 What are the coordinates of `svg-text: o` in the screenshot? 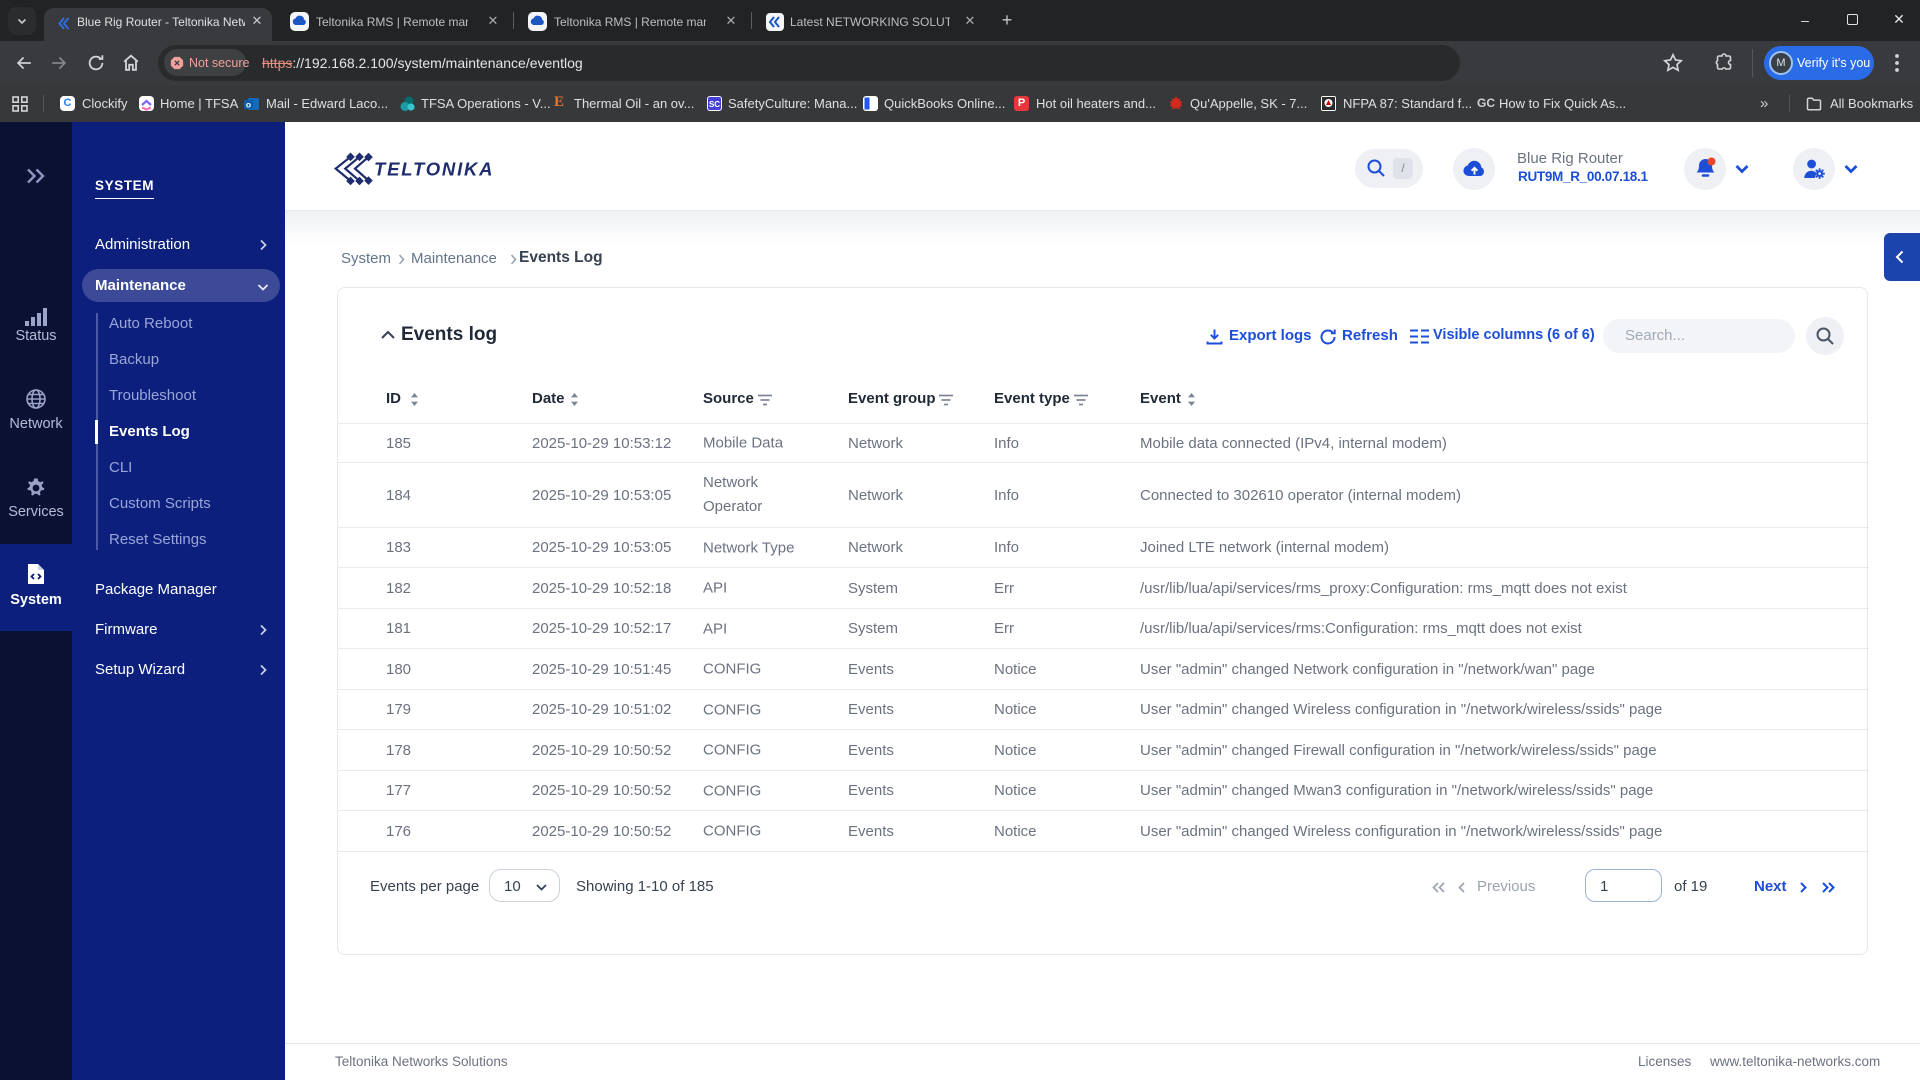 It's located at (248, 105).